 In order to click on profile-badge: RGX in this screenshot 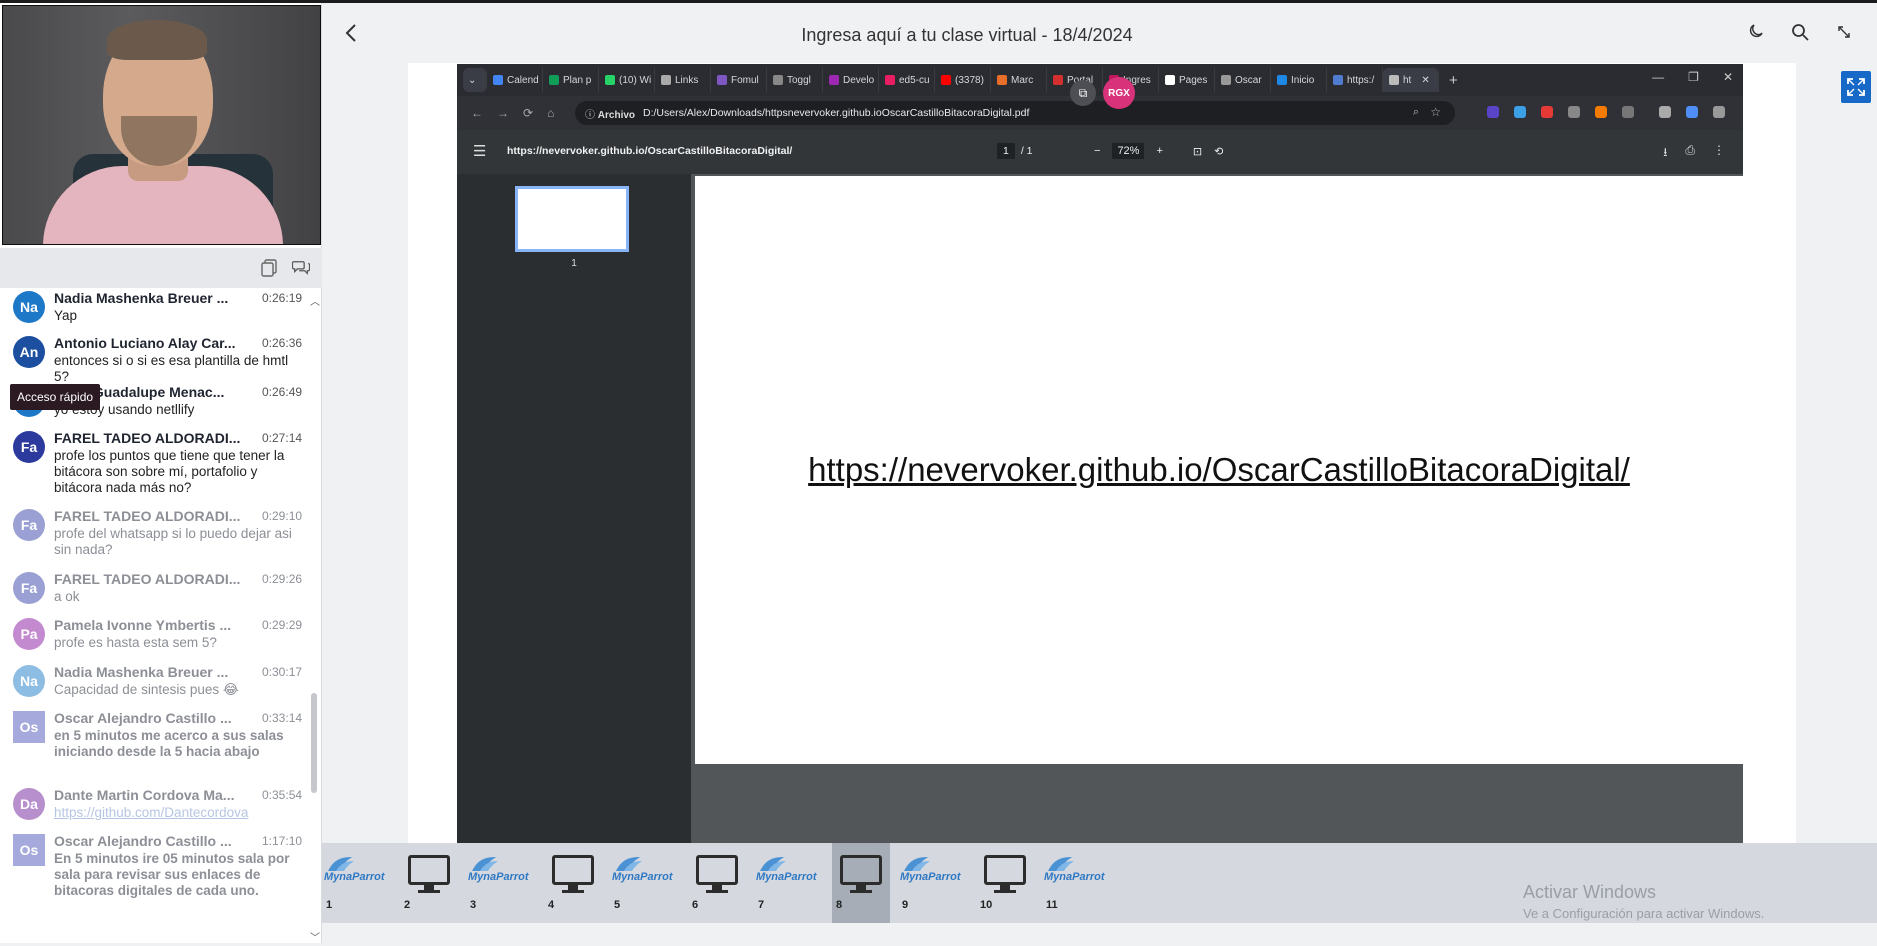, I will do `click(1119, 93)`.